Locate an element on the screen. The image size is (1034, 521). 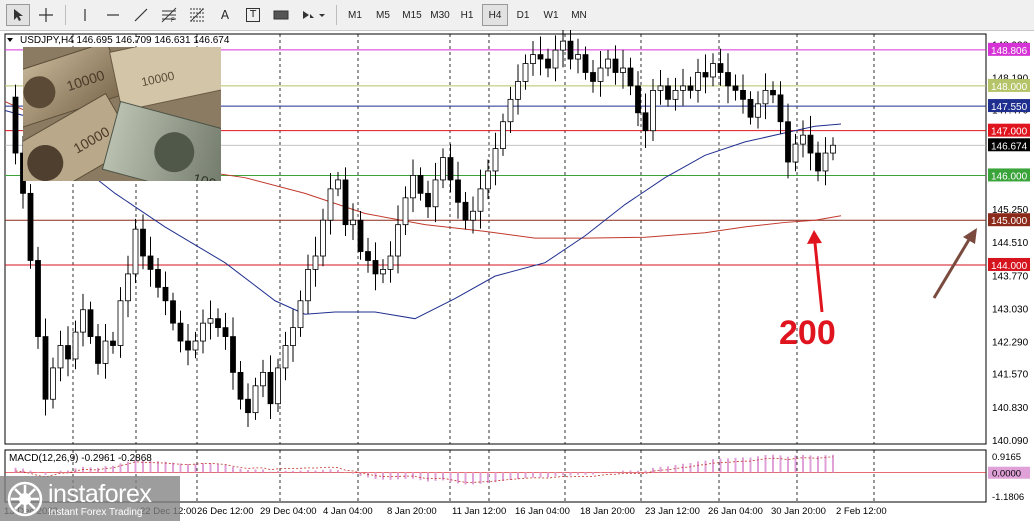
price-tick-label: 142.290 is located at coordinates (1010, 343).